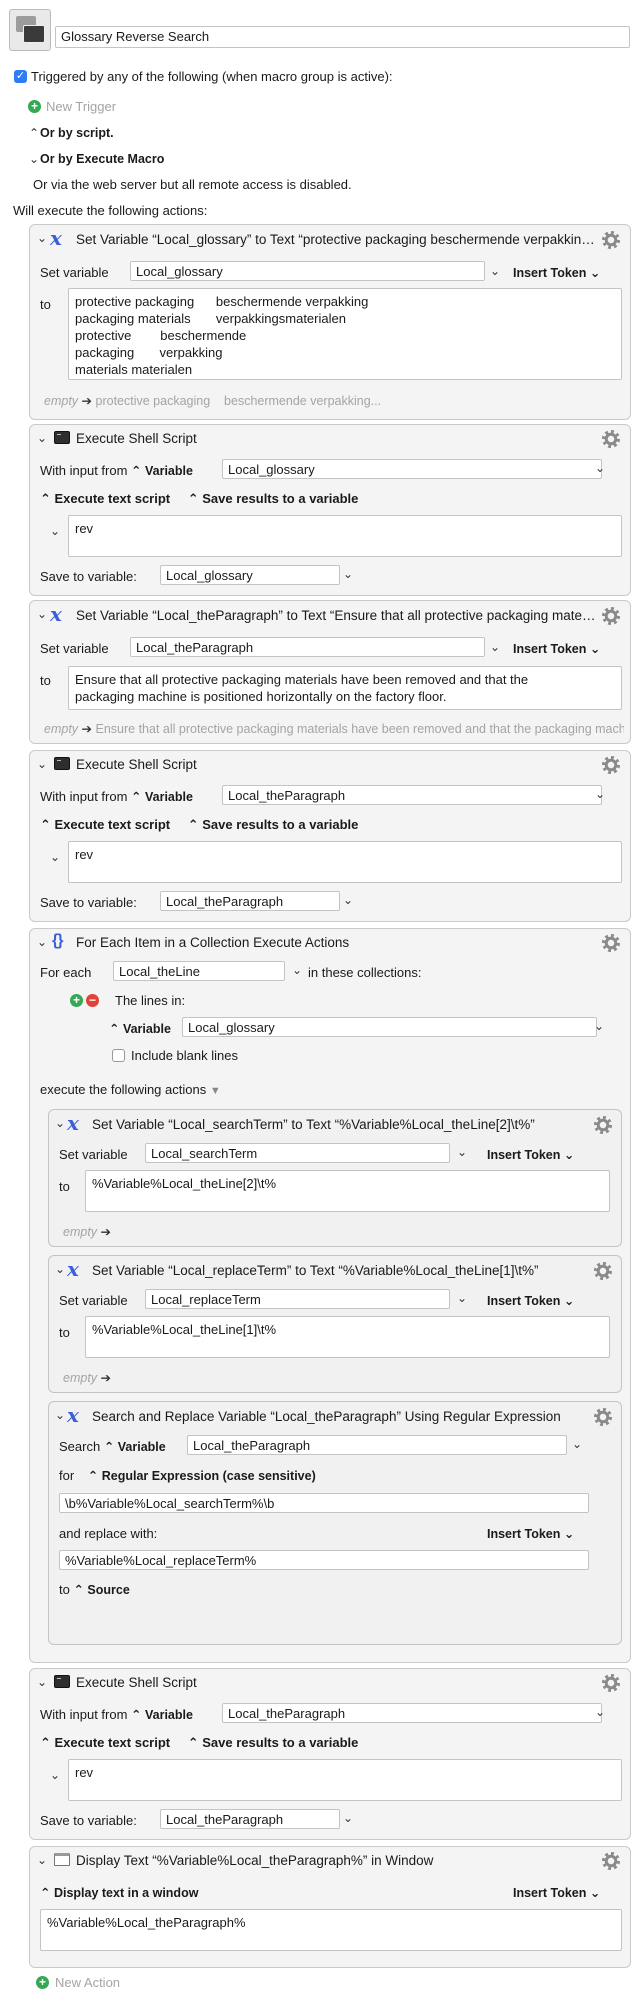 This screenshot has width=641, height=2000. Describe the element at coordinates (331, 1930) in the screenshot. I see `display-text-area: %Variable%Local_theParagraph%` at that location.